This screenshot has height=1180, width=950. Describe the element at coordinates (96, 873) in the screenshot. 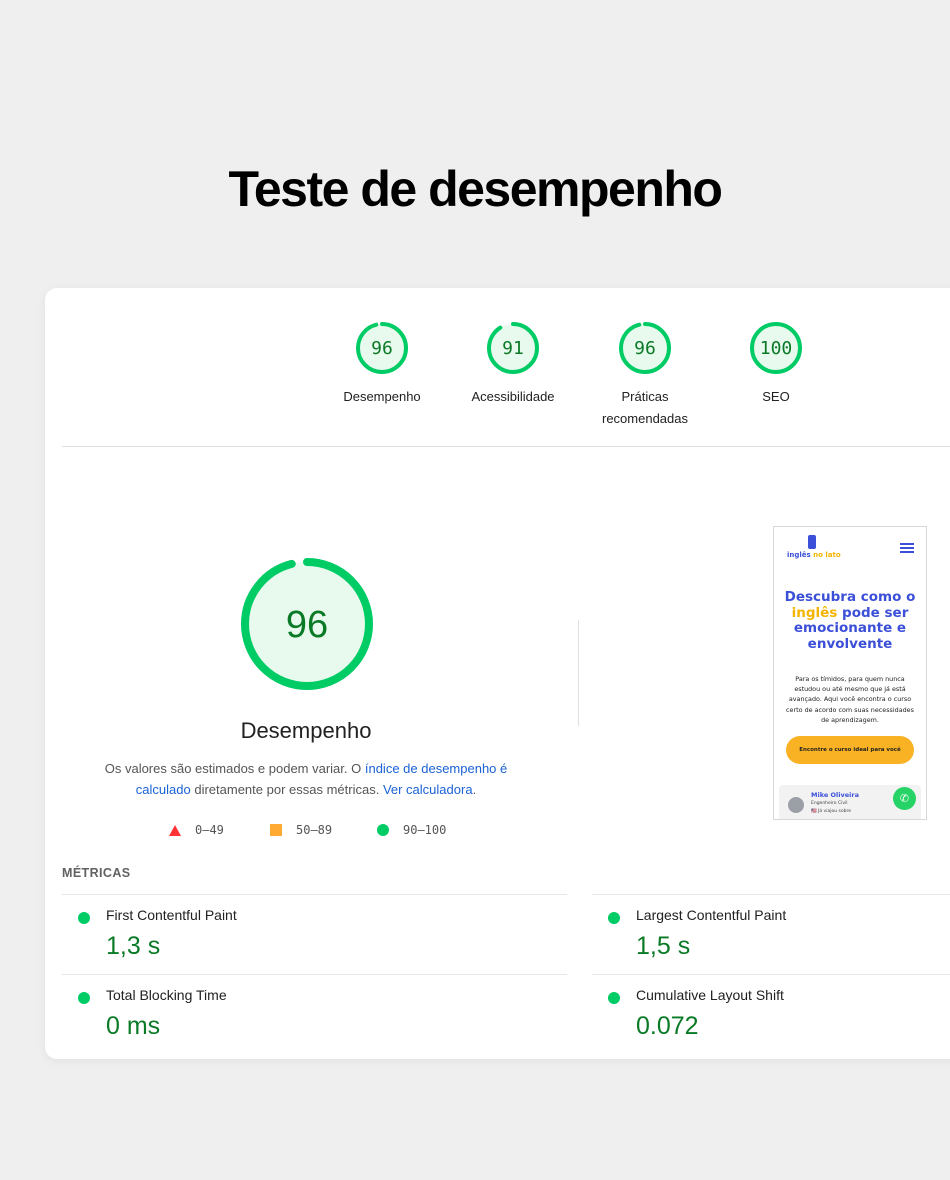

I see `metrics-title: MÉTRICAS` at that location.